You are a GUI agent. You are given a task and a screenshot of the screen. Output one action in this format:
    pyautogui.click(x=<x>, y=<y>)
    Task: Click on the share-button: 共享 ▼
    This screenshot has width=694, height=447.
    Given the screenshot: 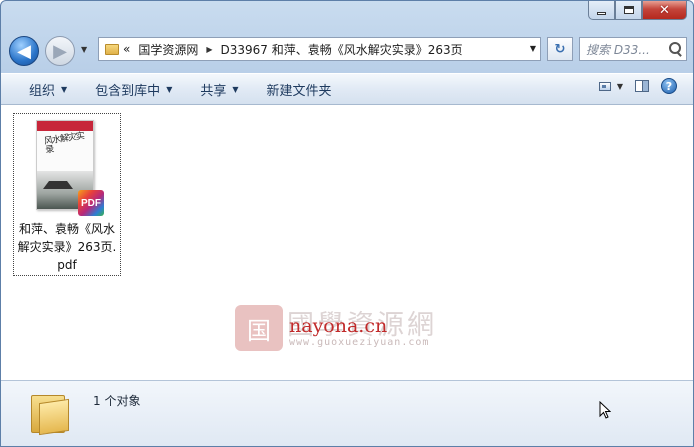 What is the action you would take?
    pyautogui.click(x=219, y=89)
    